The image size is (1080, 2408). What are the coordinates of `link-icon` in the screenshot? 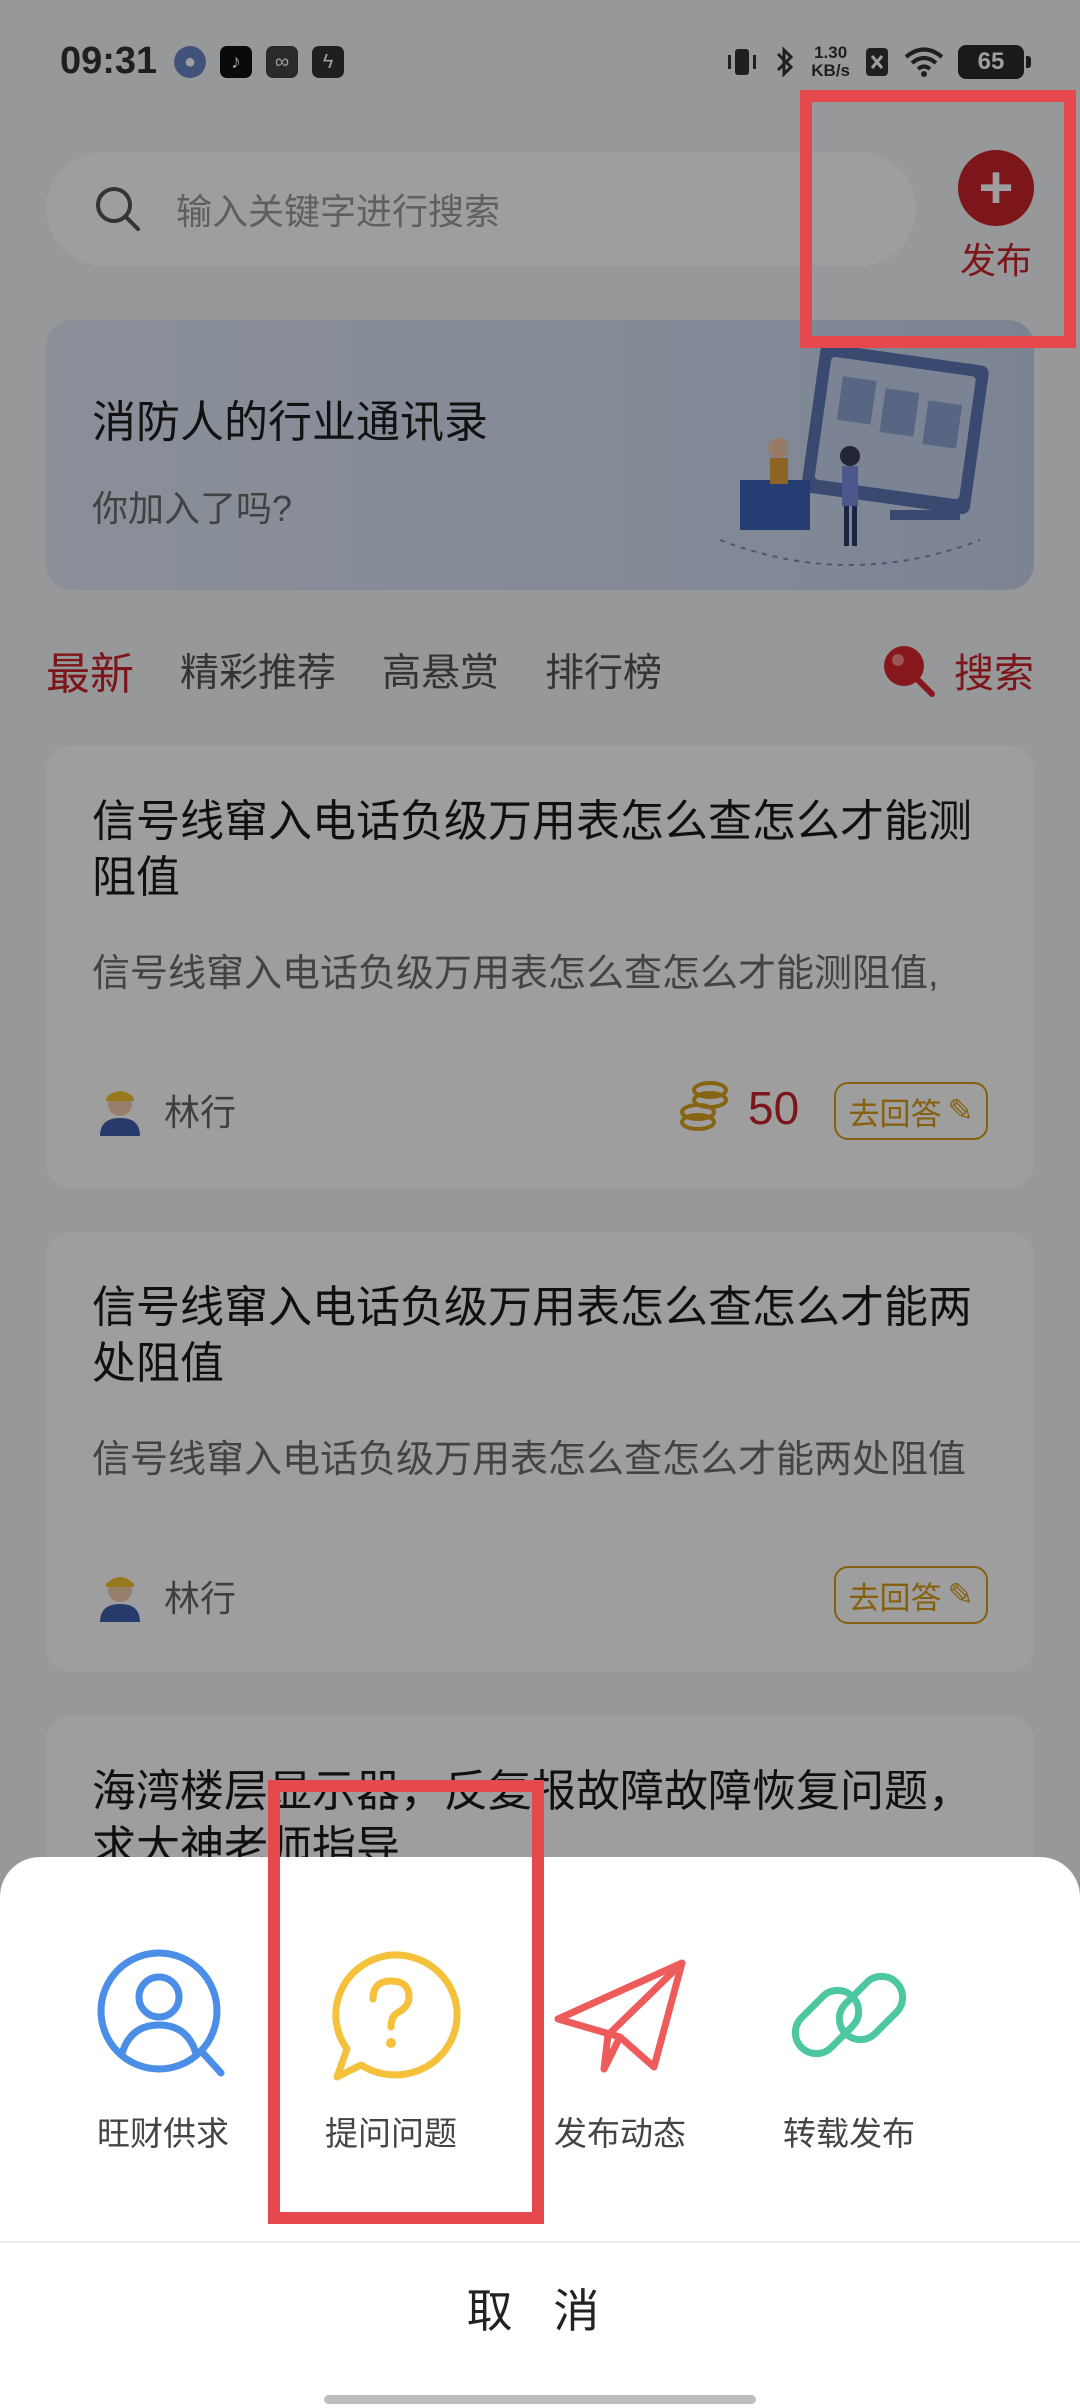 It's located at (849, 2015).